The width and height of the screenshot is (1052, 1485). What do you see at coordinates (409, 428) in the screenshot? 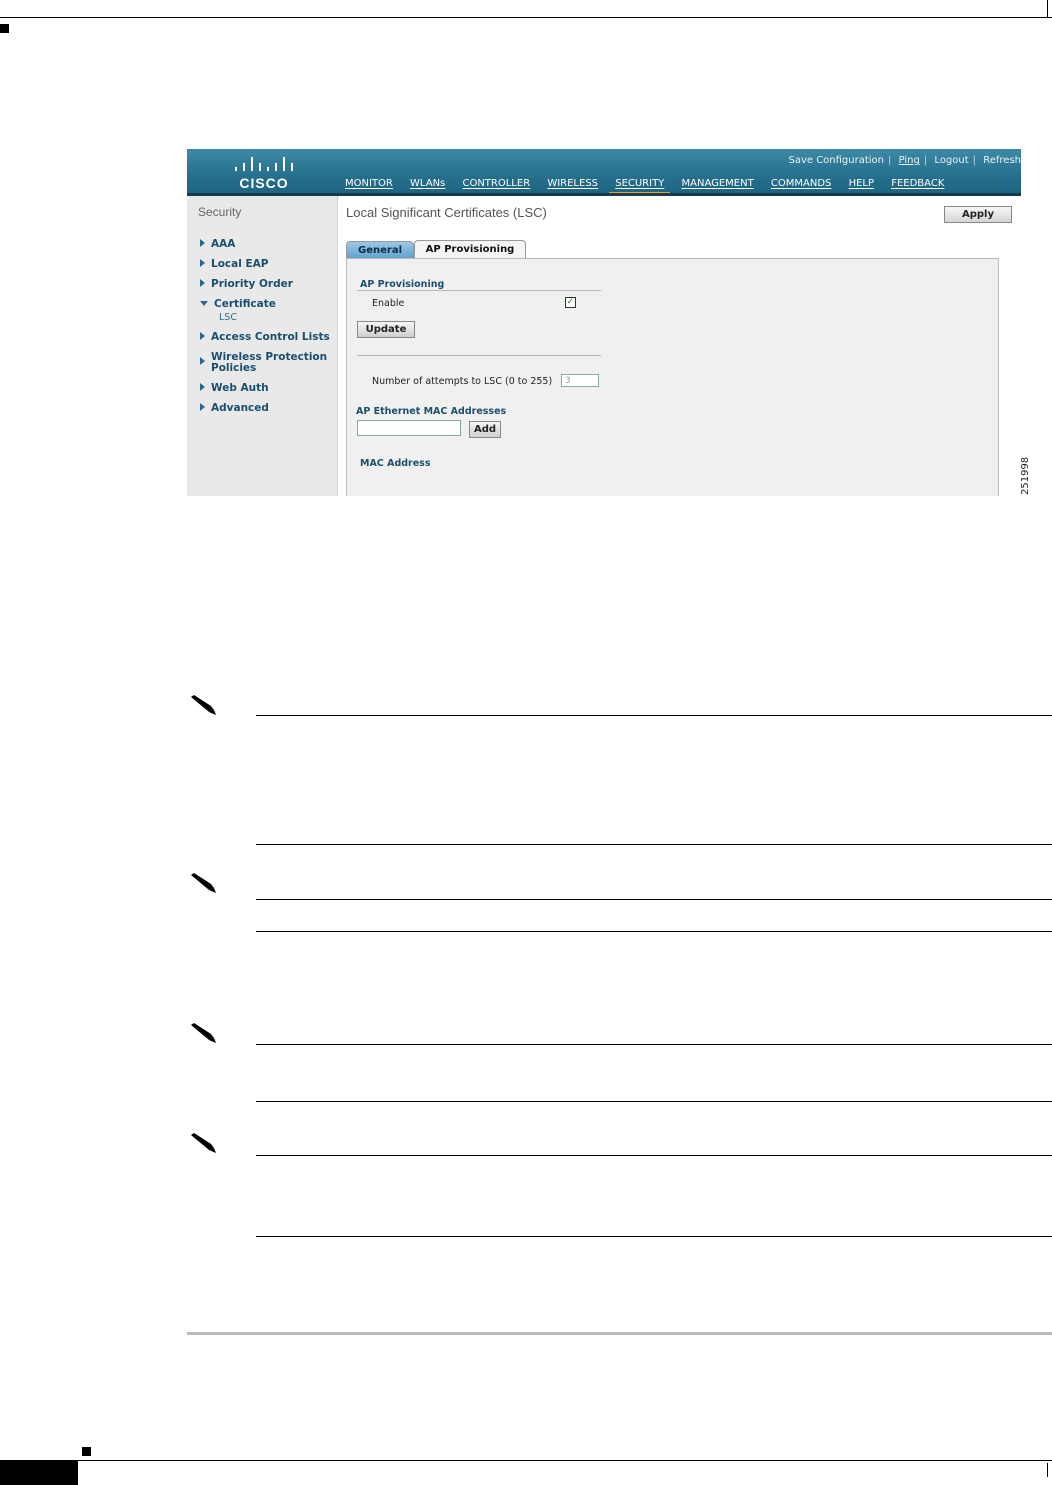
I see `mac-address-input` at bounding box center [409, 428].